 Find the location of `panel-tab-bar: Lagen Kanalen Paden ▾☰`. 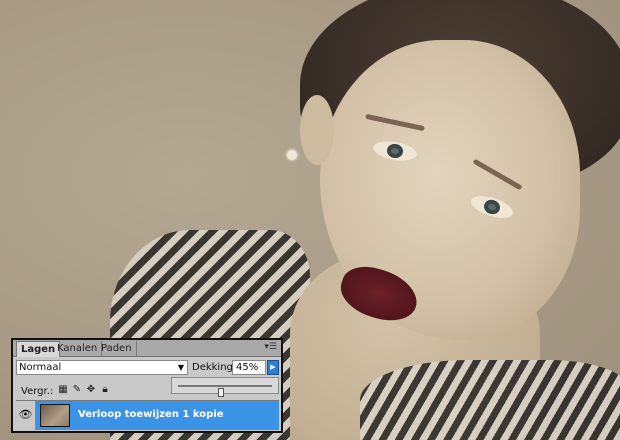

panel-tab-bar: Lagen Kanalen Paden ▾☰ is located at coordinates (147, 348).